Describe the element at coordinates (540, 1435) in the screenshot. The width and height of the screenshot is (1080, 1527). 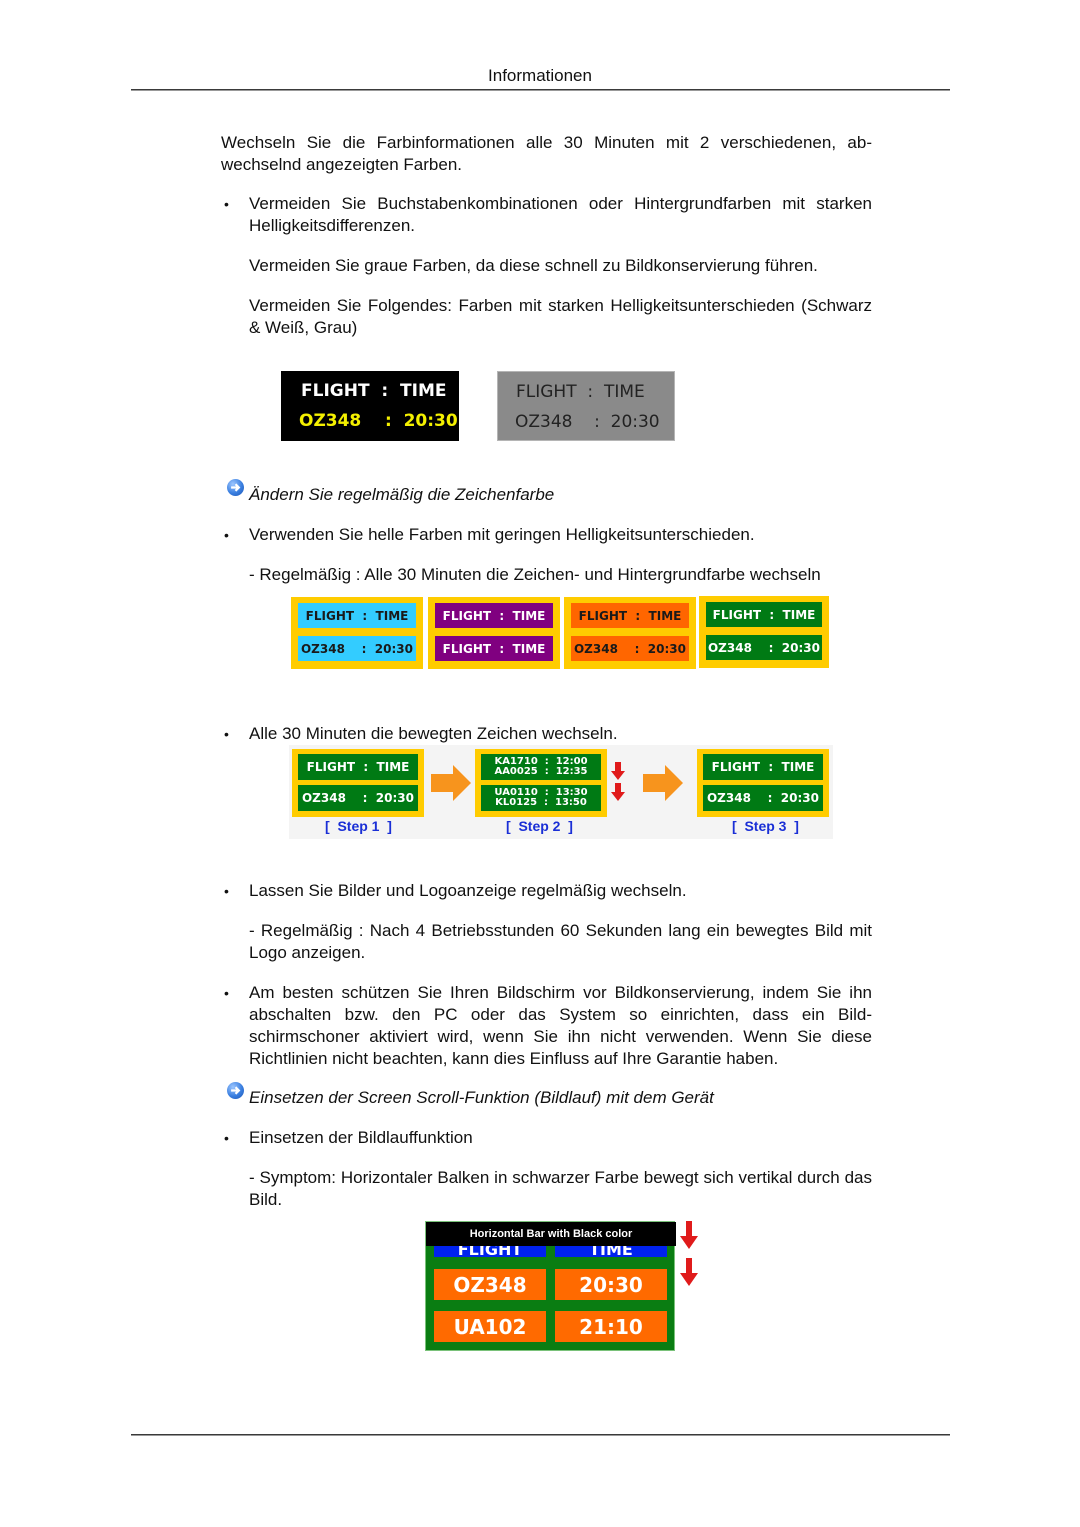
I see `footer-divider` at that location.